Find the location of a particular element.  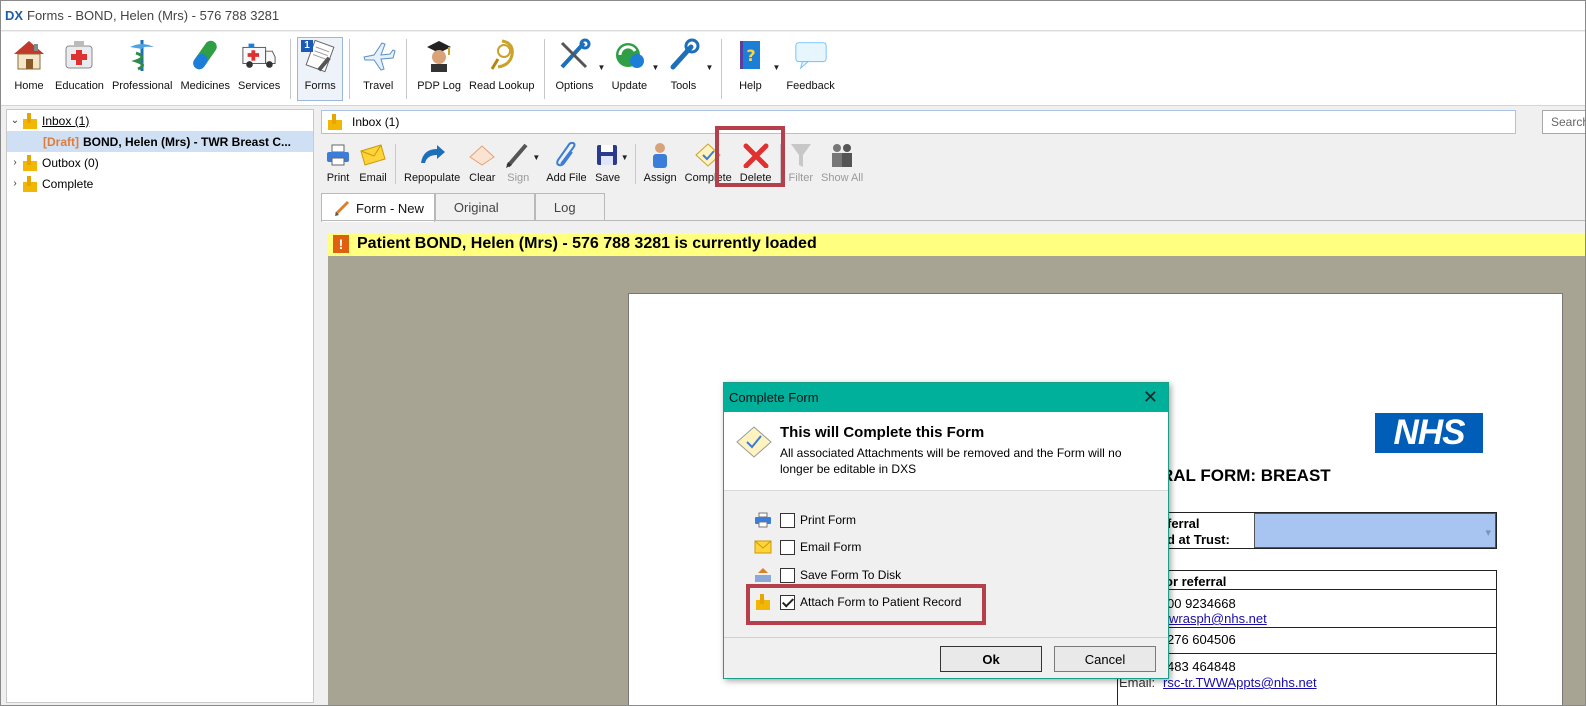

tree-item-label: Complete is located at coordinates (68, 183).